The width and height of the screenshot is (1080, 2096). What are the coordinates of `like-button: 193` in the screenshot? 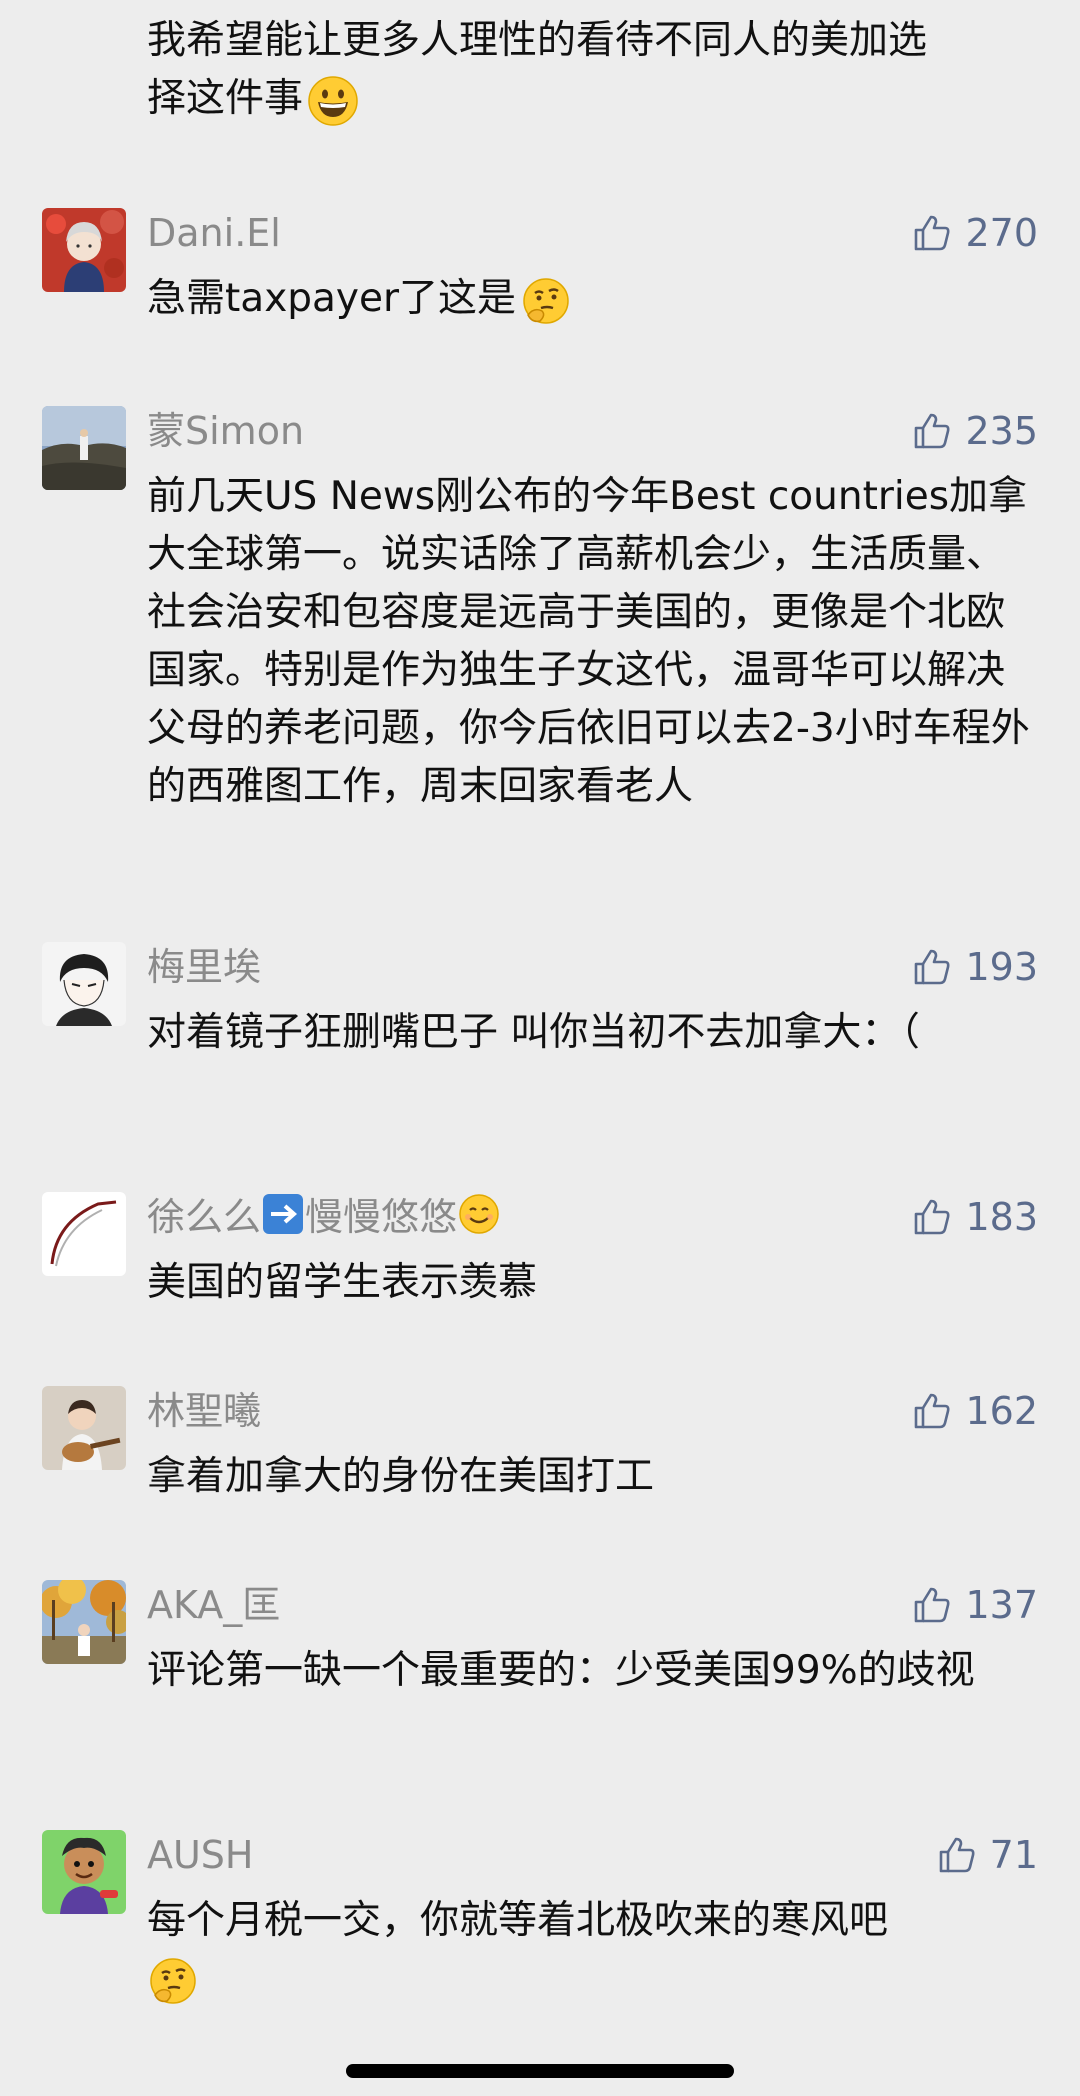 It's located at (974, 967).